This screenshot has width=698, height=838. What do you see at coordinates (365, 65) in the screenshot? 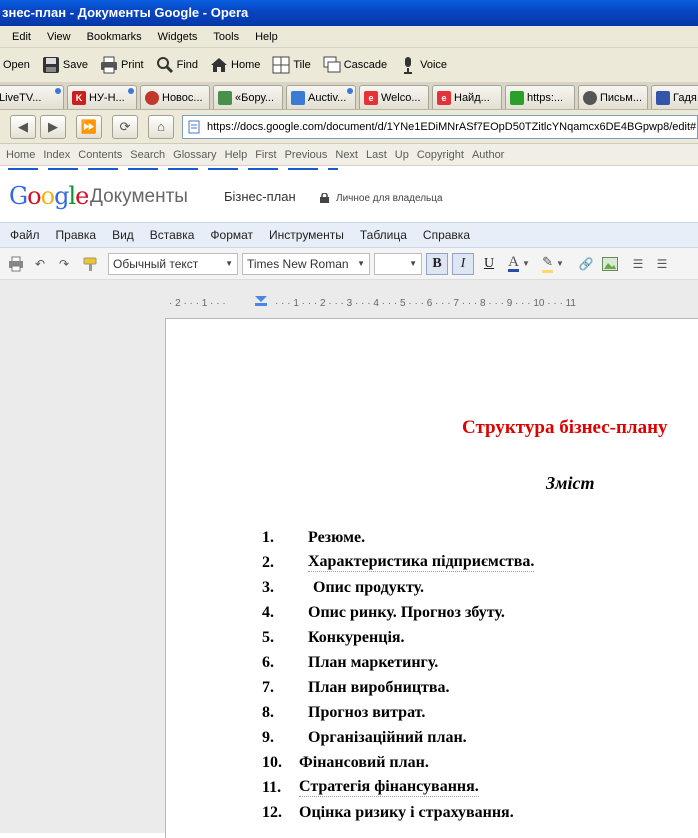
I see `cascade-label: Cascade` at bounding box center [365, 65].